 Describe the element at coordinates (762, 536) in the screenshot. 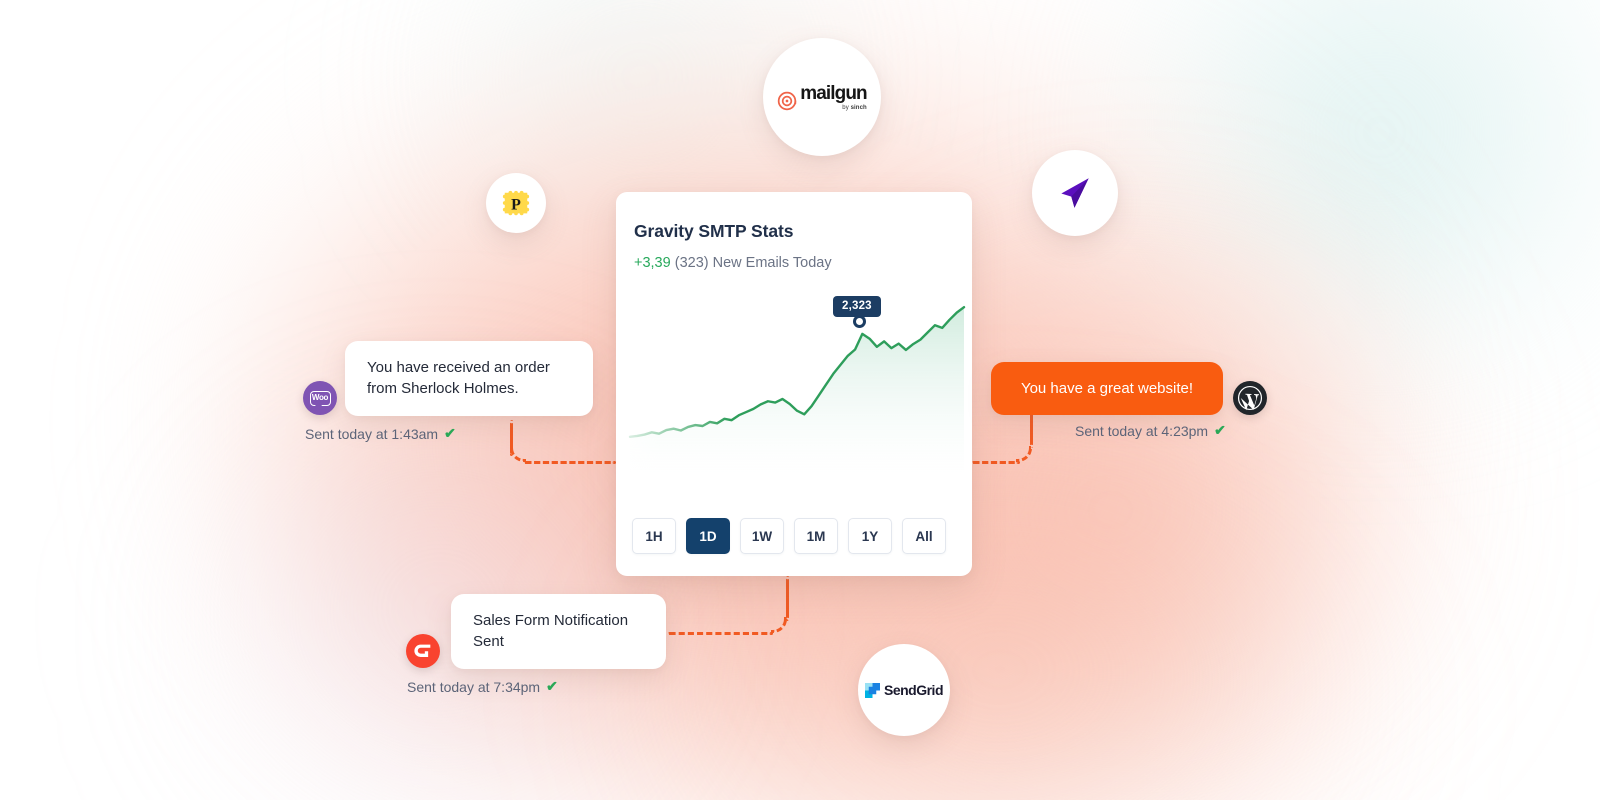

I see `range-button-1w: 1W` at that location.